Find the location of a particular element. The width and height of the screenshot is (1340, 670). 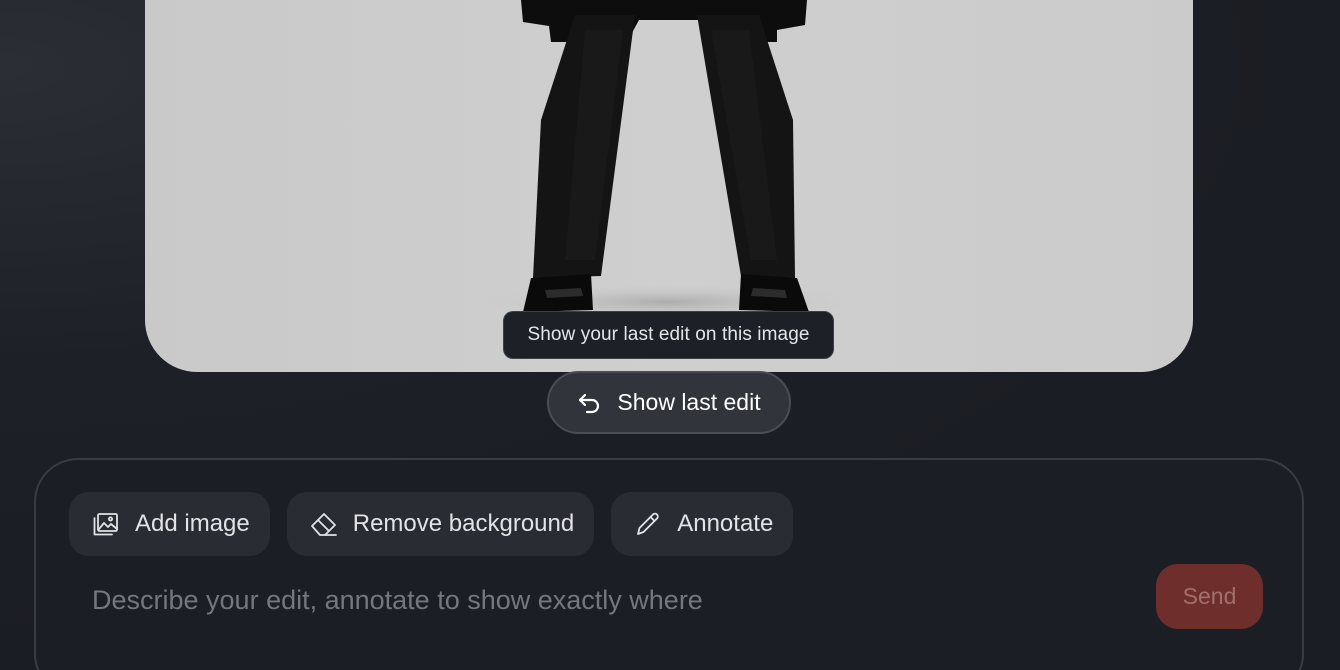

show-last-edit-label: Show last edit is located at coordinates (689, 402).